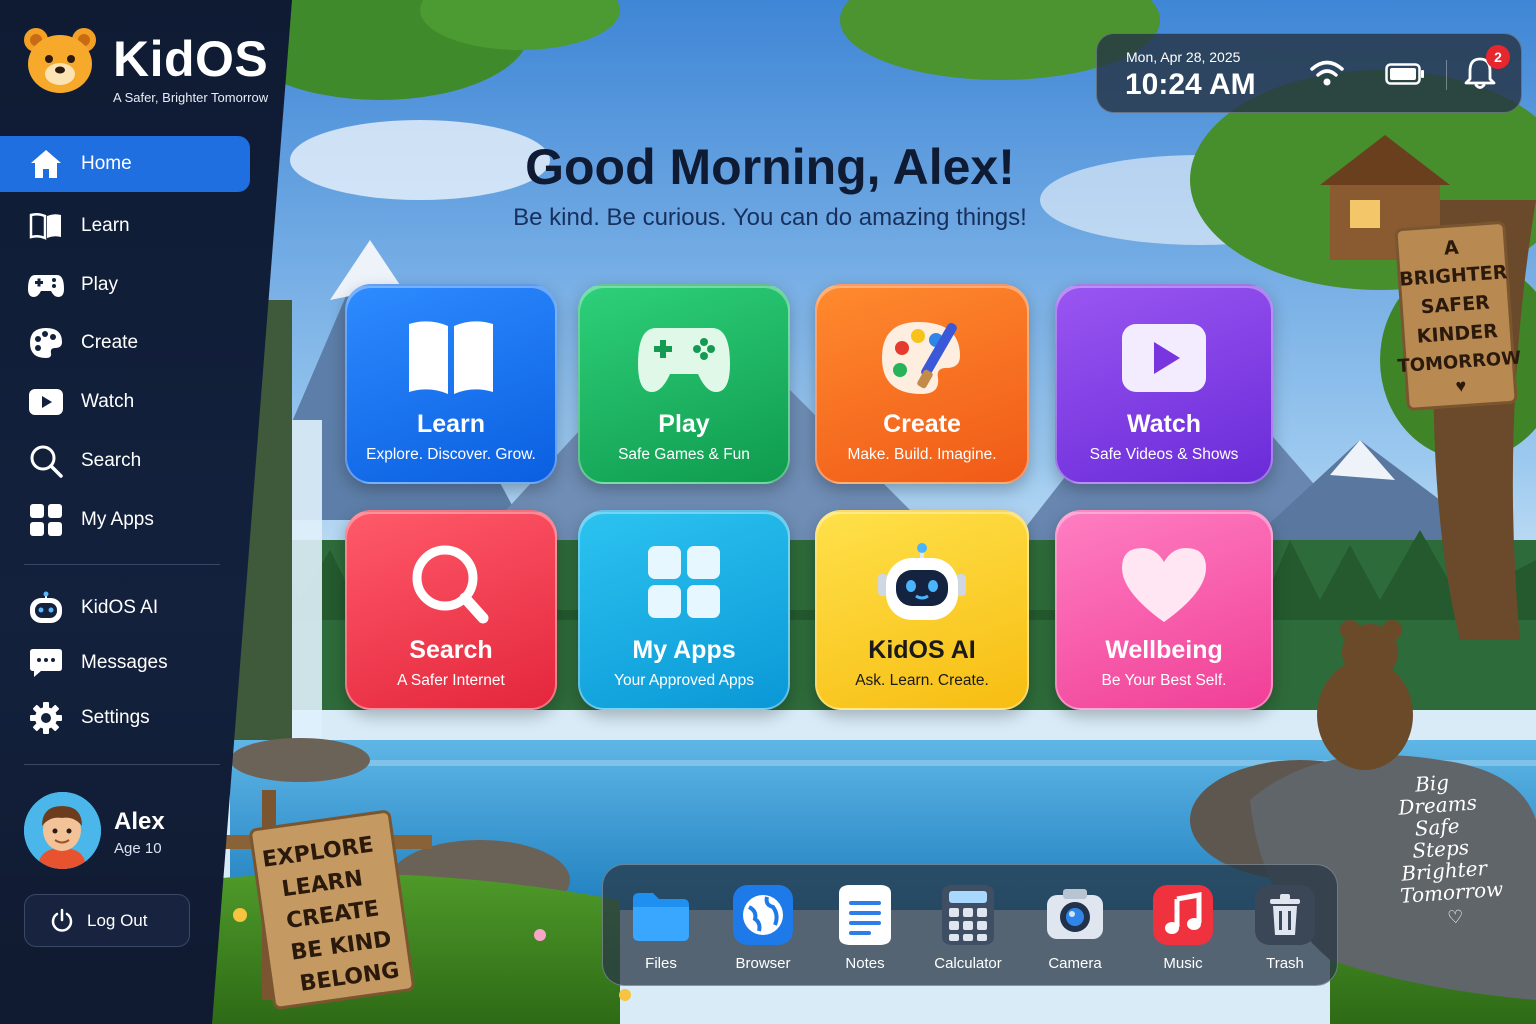  Describe the element at coordinates (661, 963) in the screenshot. I see `dock-label: Files` at that location.